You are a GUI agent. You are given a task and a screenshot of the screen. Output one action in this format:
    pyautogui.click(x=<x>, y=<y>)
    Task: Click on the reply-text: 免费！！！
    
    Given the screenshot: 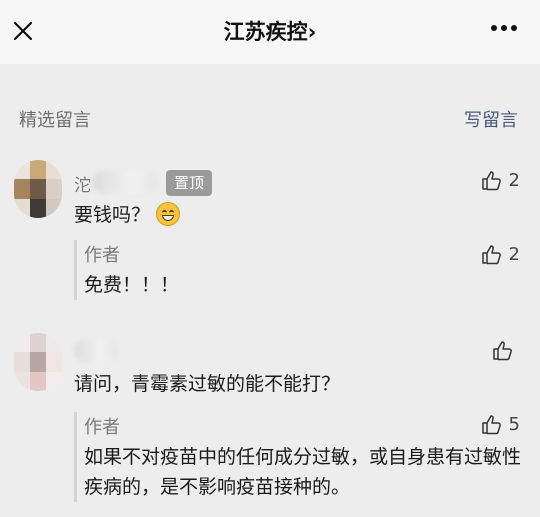 What is the action you would take?
    pyautogui.click(x=132, y=285)
    